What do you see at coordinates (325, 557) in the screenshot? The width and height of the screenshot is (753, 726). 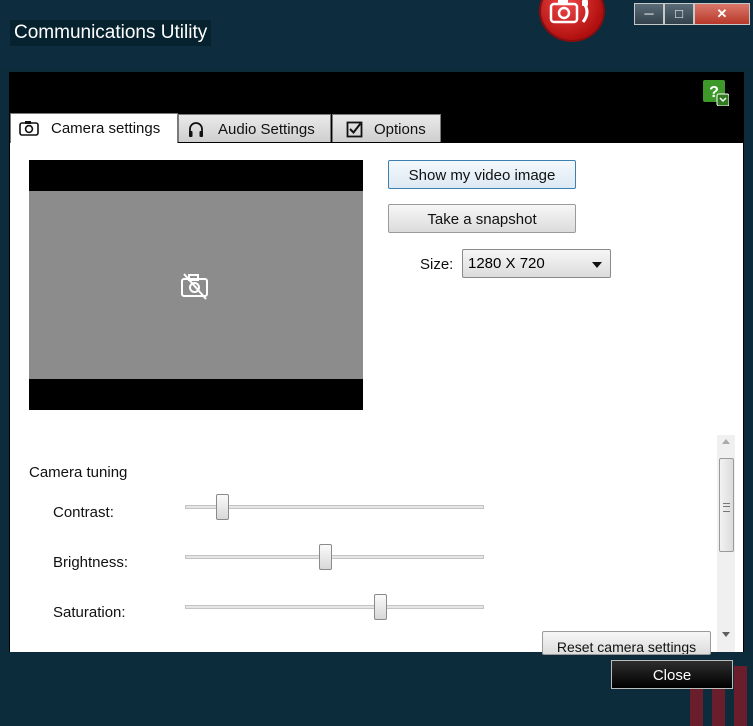 I see `brightness-slider-thumb` at bounding box center [325, 557].